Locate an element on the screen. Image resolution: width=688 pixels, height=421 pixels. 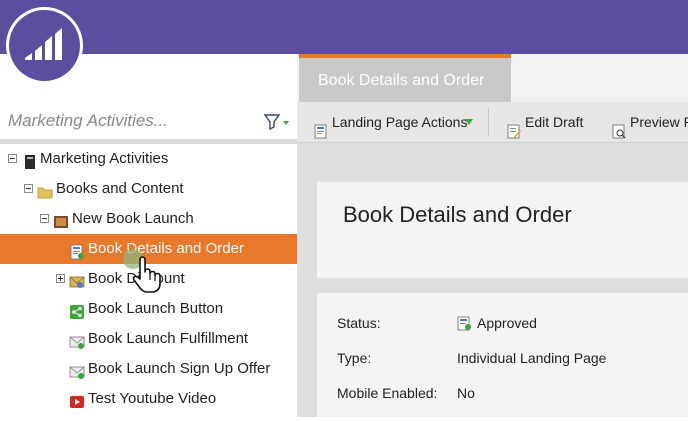
tree-item-label: New Book Launch is located at coordinates (133, 218).